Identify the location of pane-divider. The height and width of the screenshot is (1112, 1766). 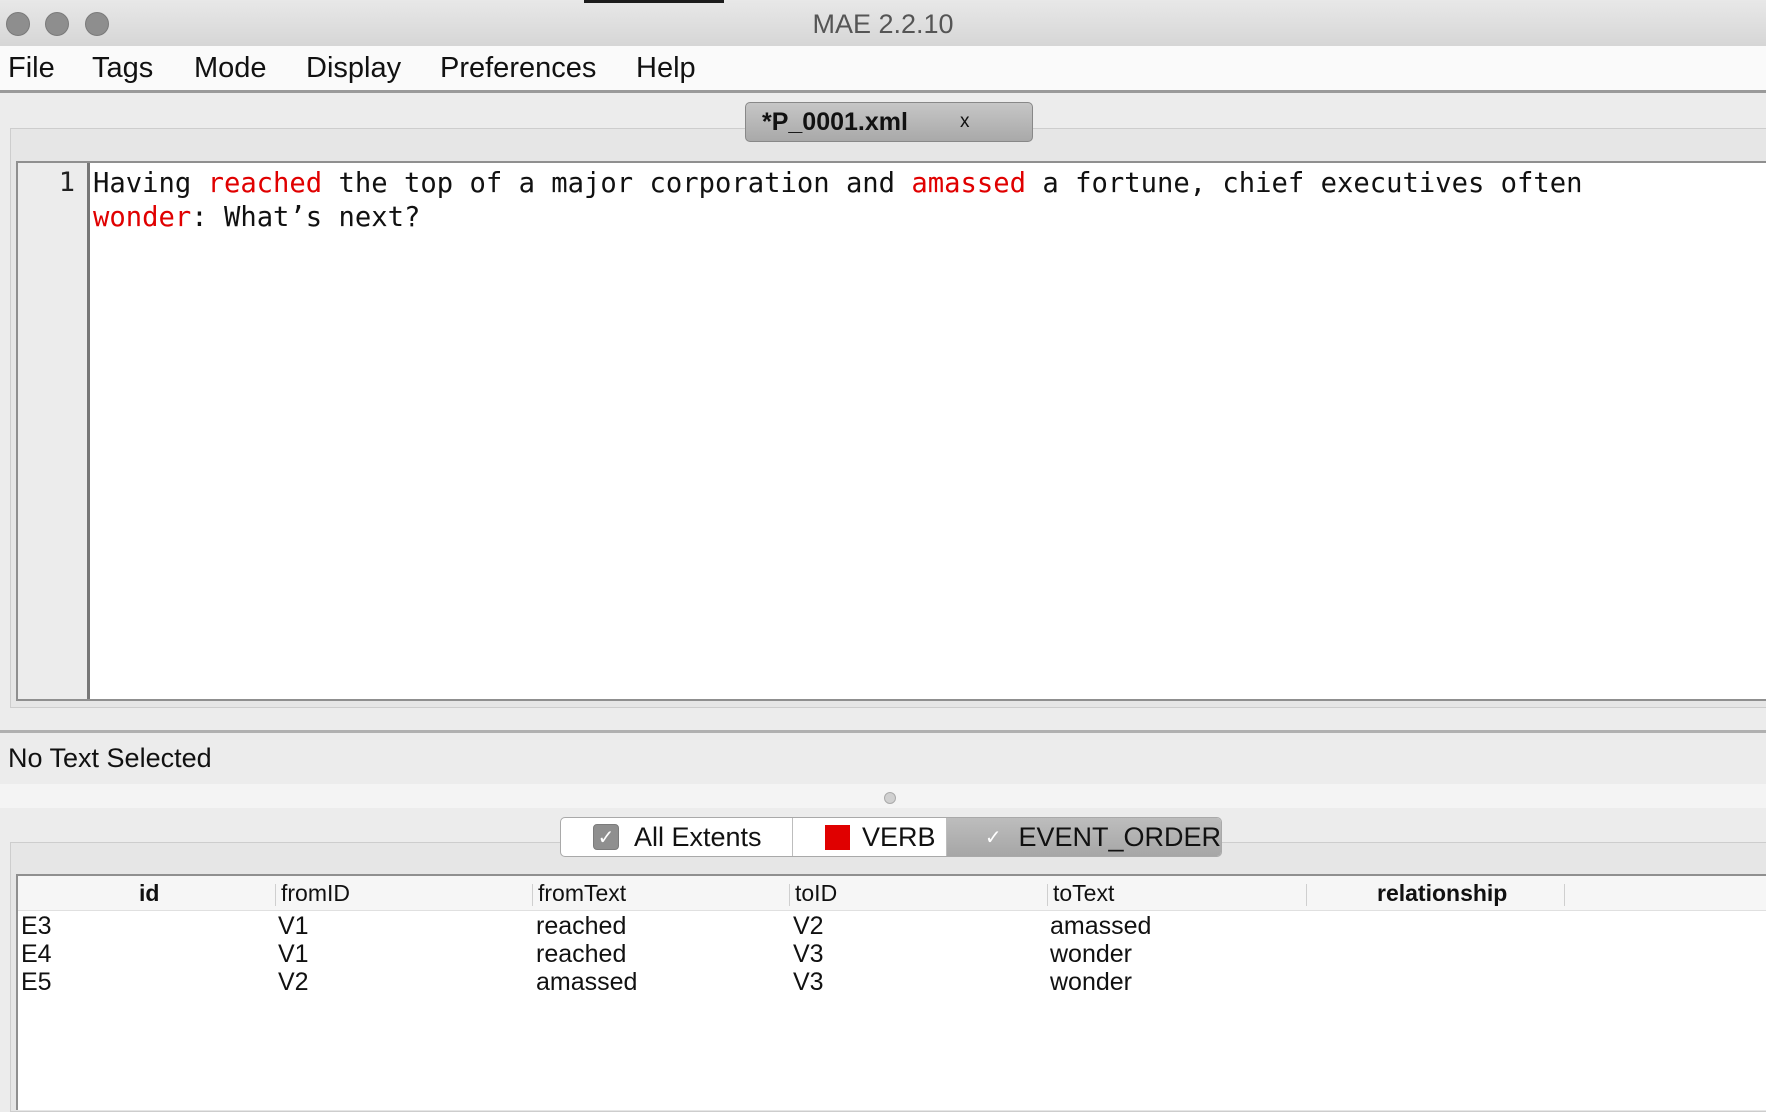
(883, 731).